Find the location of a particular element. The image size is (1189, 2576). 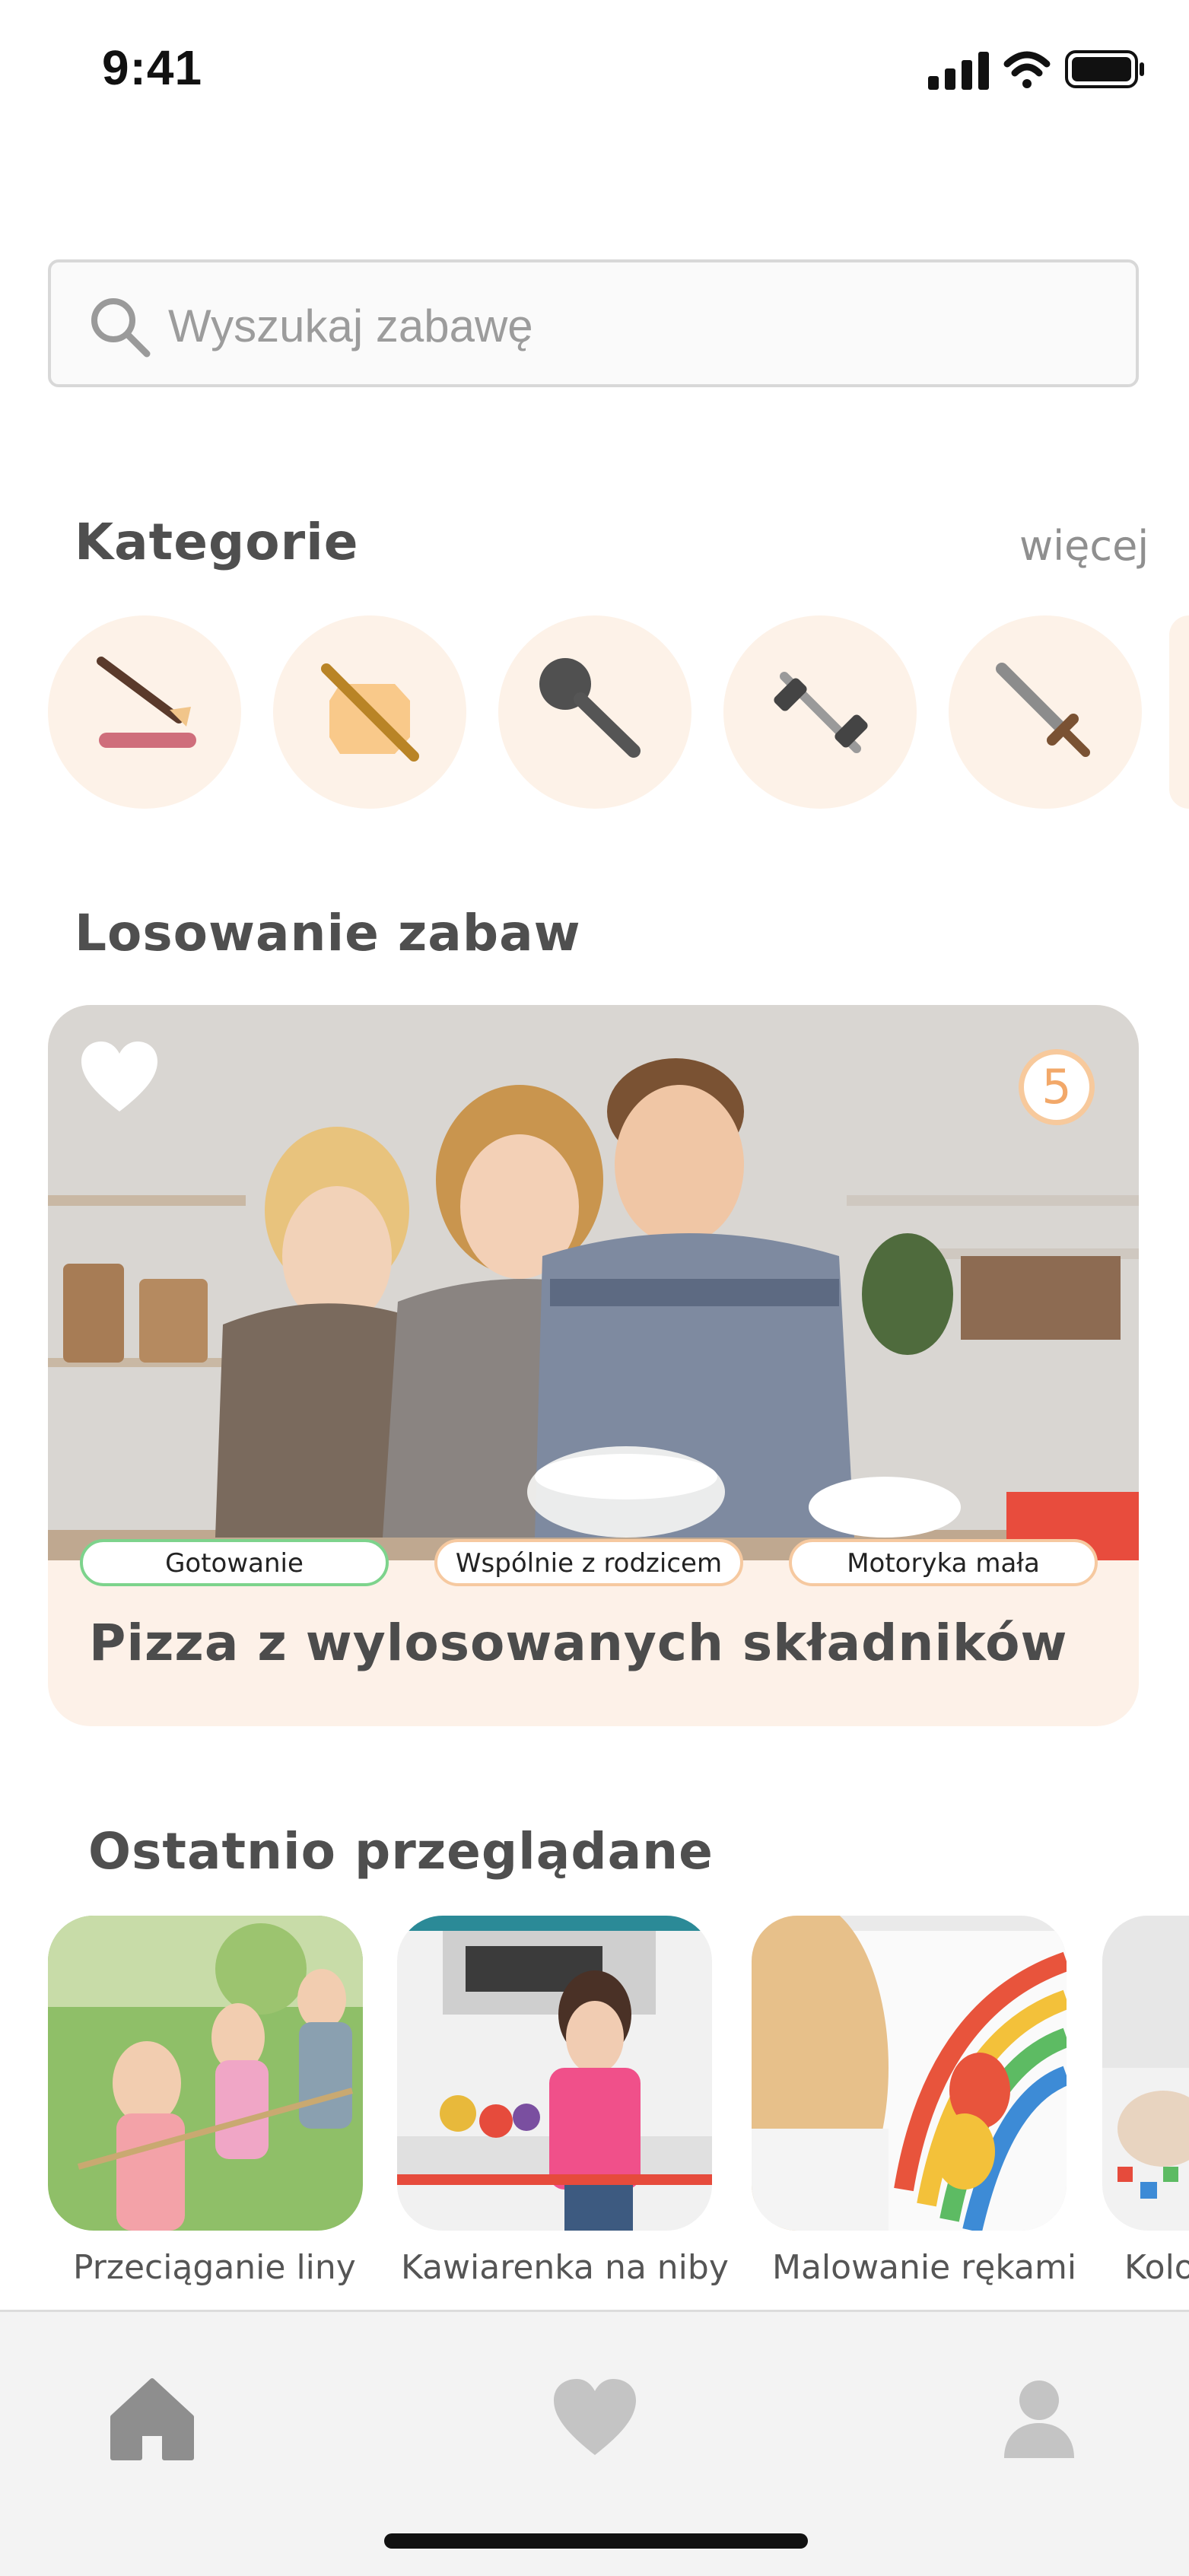

more-link: więcej is located at coordinates (1084, 546).